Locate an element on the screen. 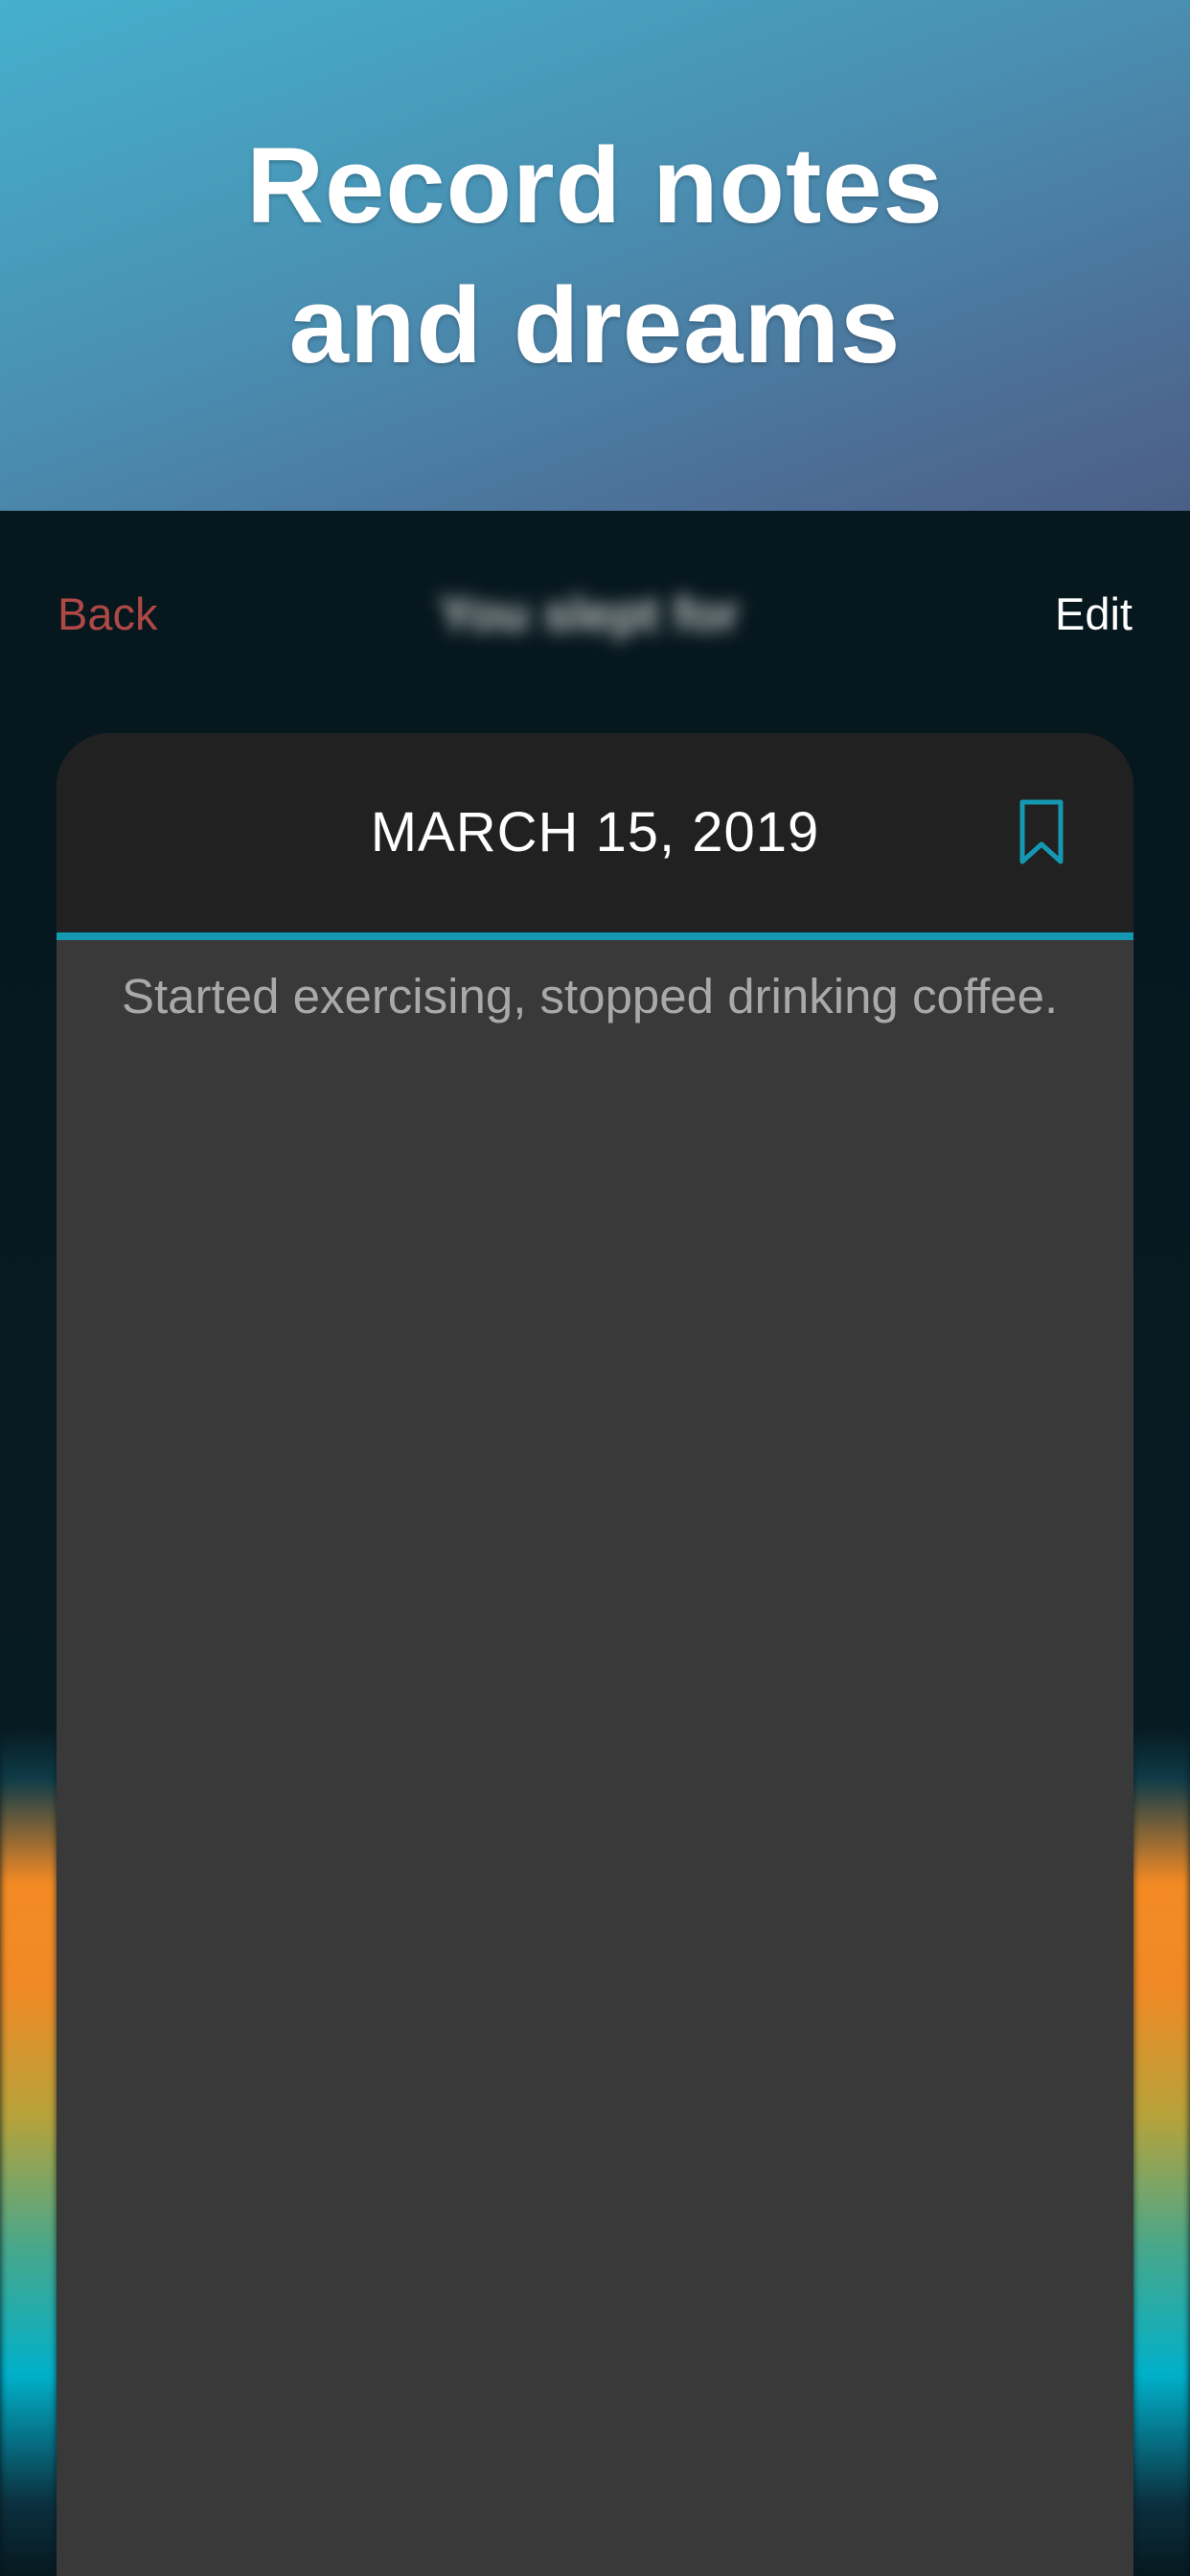 The height and width of the screenshot is (2576, 1190). nav-title: You slept for is located at coordinates (590, 614).